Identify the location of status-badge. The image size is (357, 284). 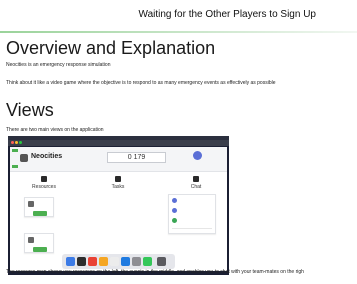
(15, 150).